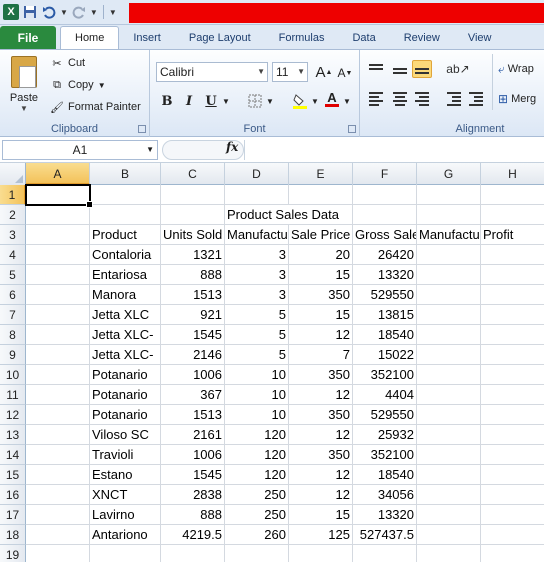 The width and height of the screenshot is (544, 562). Describe the element at coordinates (193, 395) in the screenshot. I see `cell-c11: 367` at that location.